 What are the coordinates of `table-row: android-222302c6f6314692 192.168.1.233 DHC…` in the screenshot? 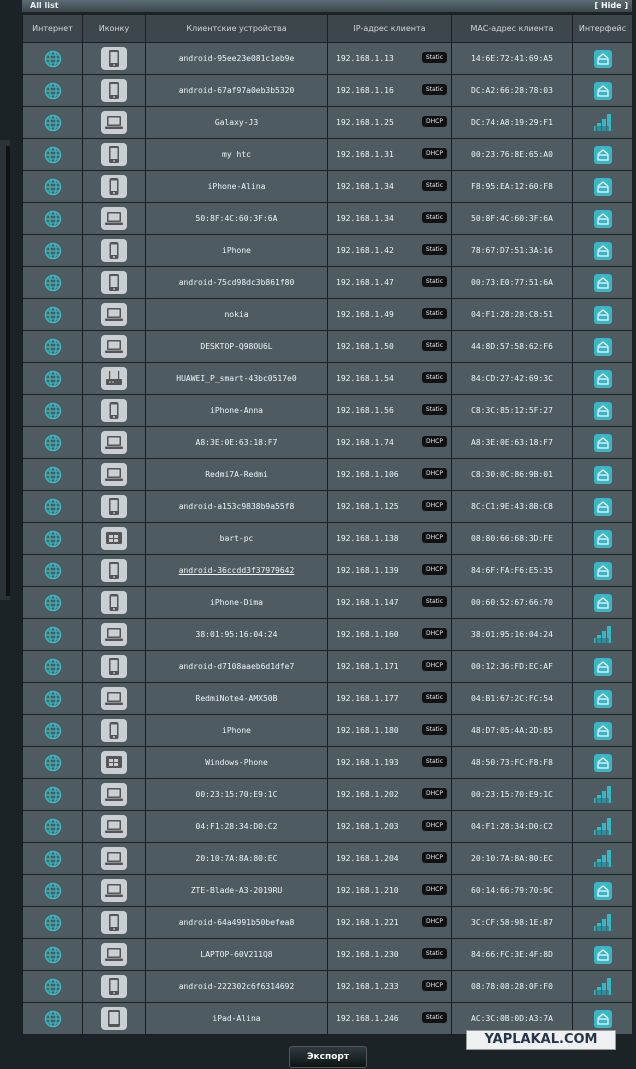 It's located at (327, 986).